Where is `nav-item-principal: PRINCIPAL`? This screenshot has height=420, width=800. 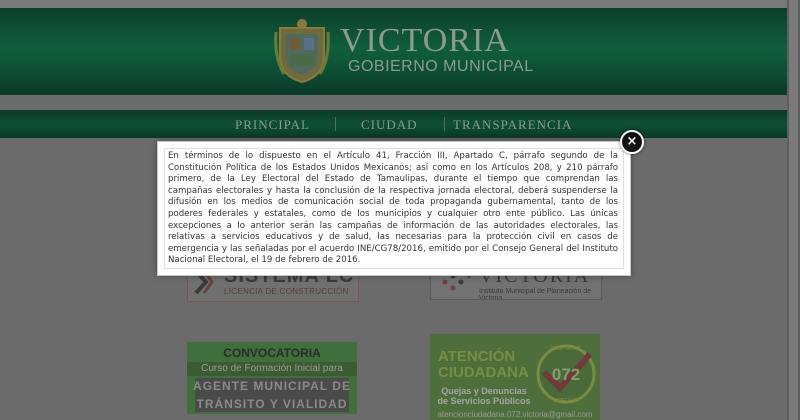
nav-item-principal: PRINCIPAL is located at coordinates (272, 125).